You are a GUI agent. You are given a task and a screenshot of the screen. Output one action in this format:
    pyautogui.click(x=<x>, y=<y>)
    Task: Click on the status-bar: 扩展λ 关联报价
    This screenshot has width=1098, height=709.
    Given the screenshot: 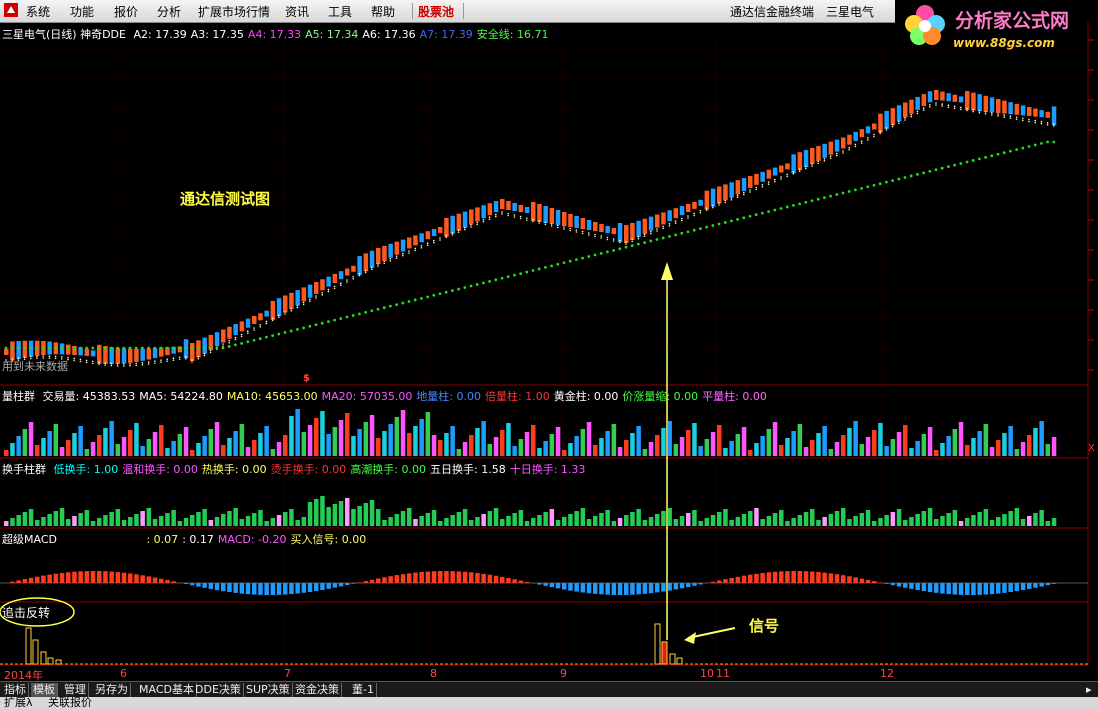 What is the action you would take?
    pyautogui.click(x=549, y=703)
    